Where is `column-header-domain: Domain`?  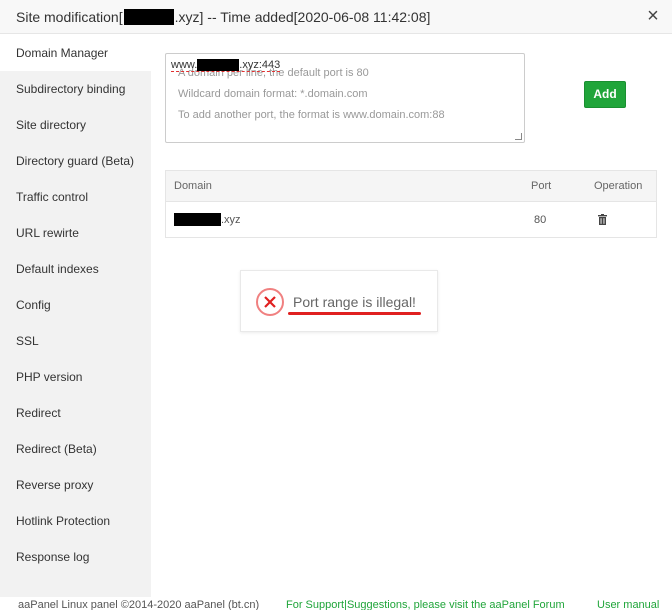 column-header-domain: Domain is located at coordinates (193, 186).